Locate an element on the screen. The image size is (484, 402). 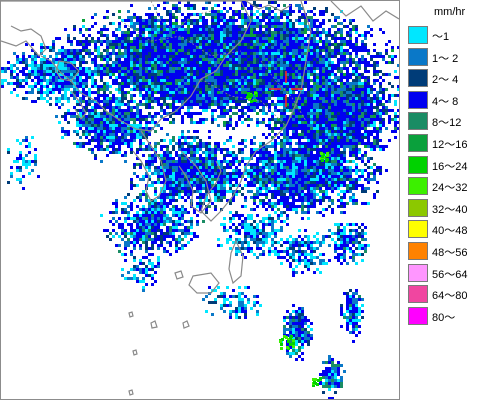
legend-label: 16～24 is located at coordinates (450, 166).